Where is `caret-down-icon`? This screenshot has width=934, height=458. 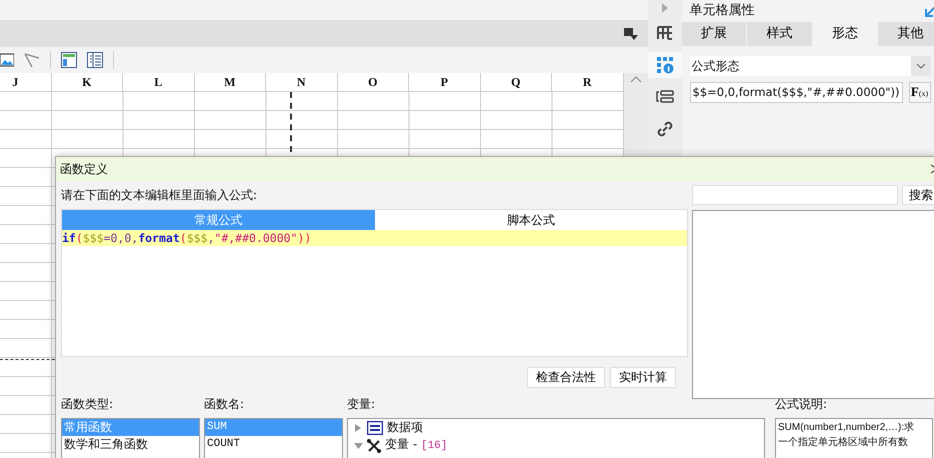 caret-down-icon is located at coordinates (358, 446).